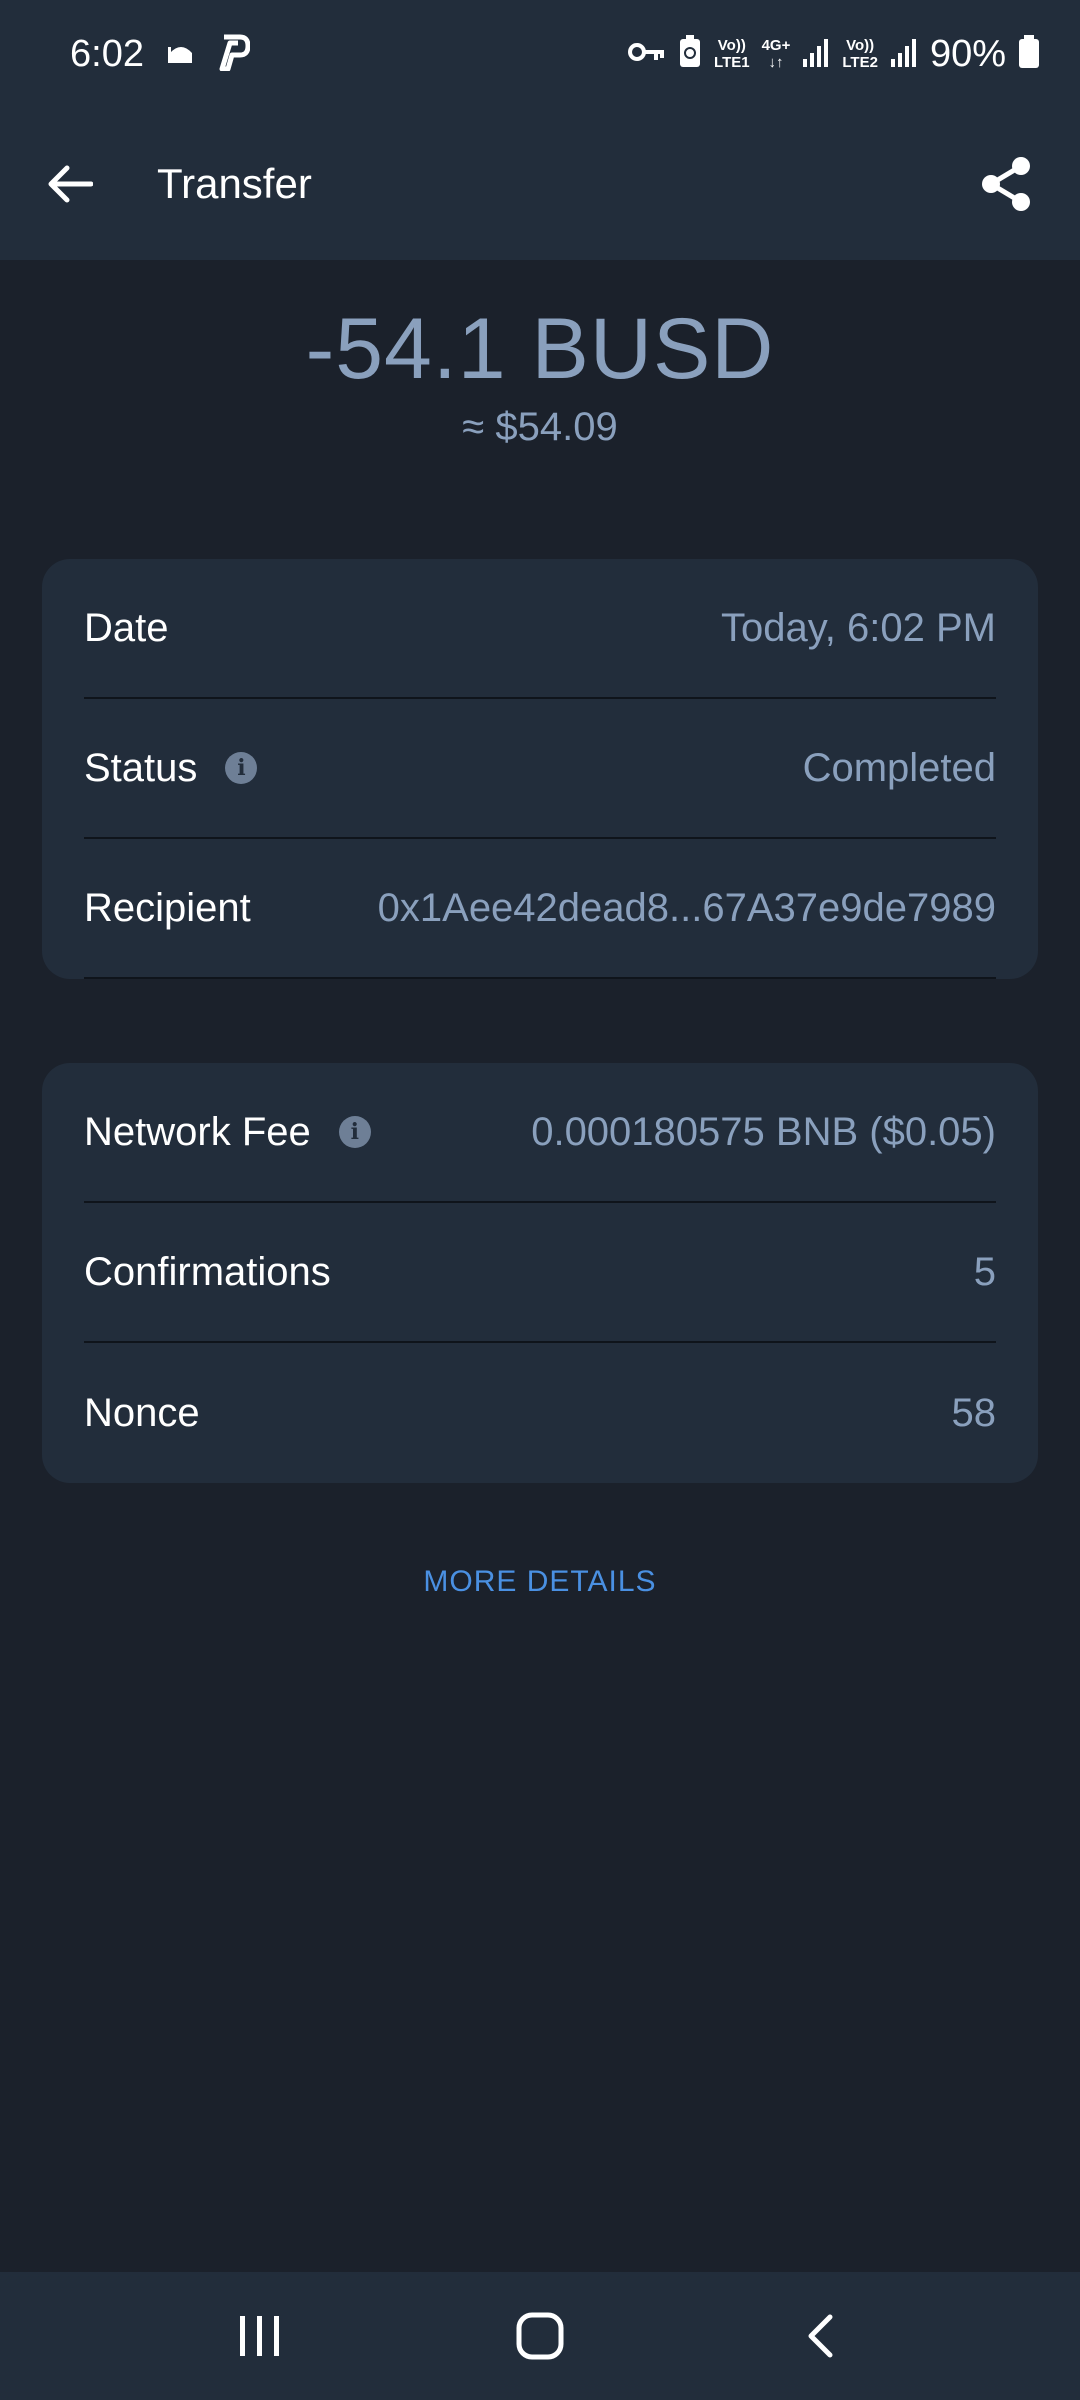 The width and height of the screenshot is (1080, 2400). I want to click on home-icon, so click(540, 2336).